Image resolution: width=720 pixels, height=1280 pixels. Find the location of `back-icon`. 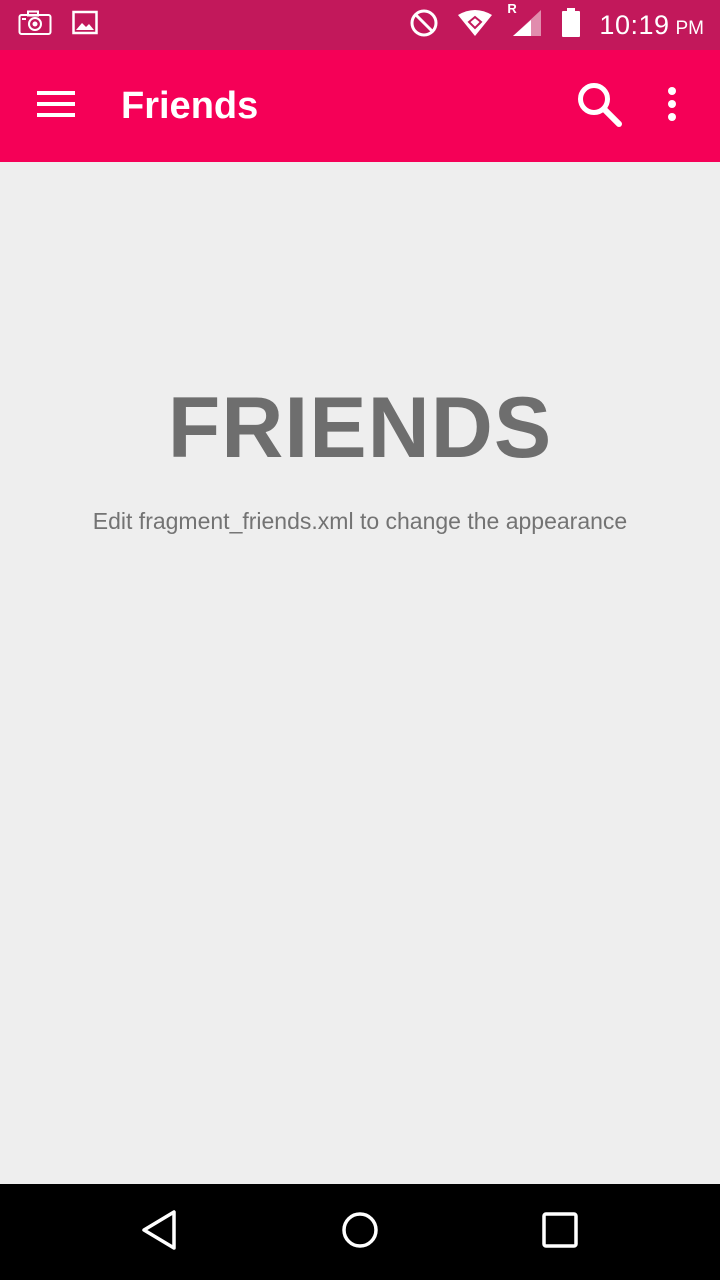

back-icon is located at coordinates (160, 1232).